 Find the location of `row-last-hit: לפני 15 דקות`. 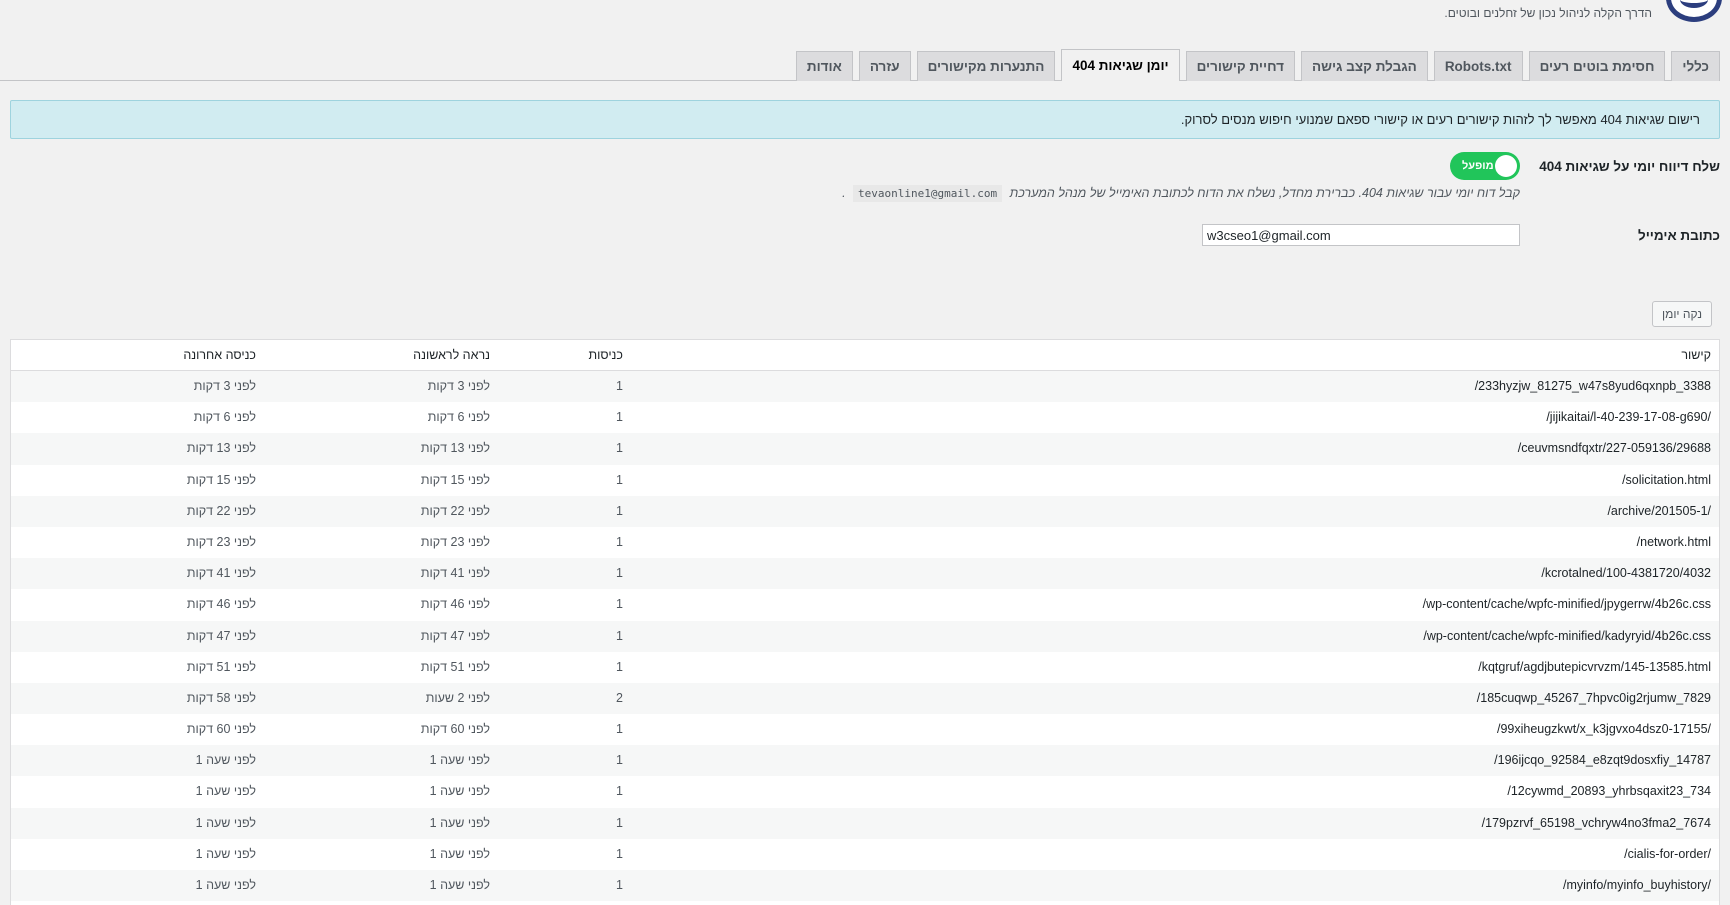

row-last-hit: לפני 15 דקות is located at coordinates (221, 479).